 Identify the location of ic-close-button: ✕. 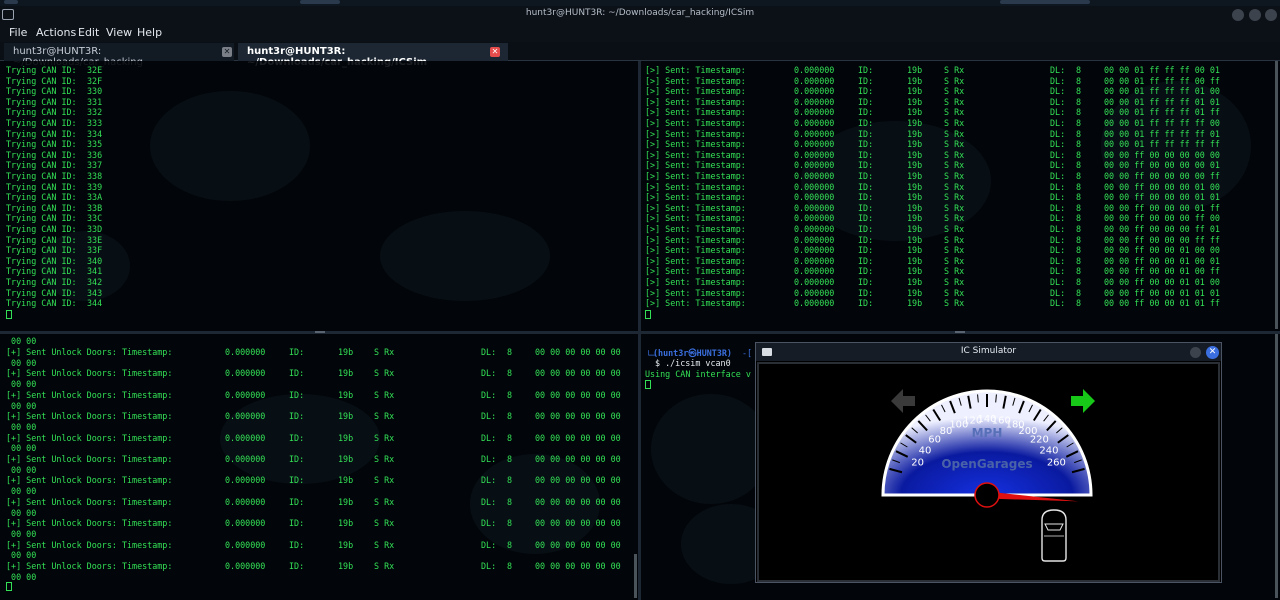
(1212, 352).